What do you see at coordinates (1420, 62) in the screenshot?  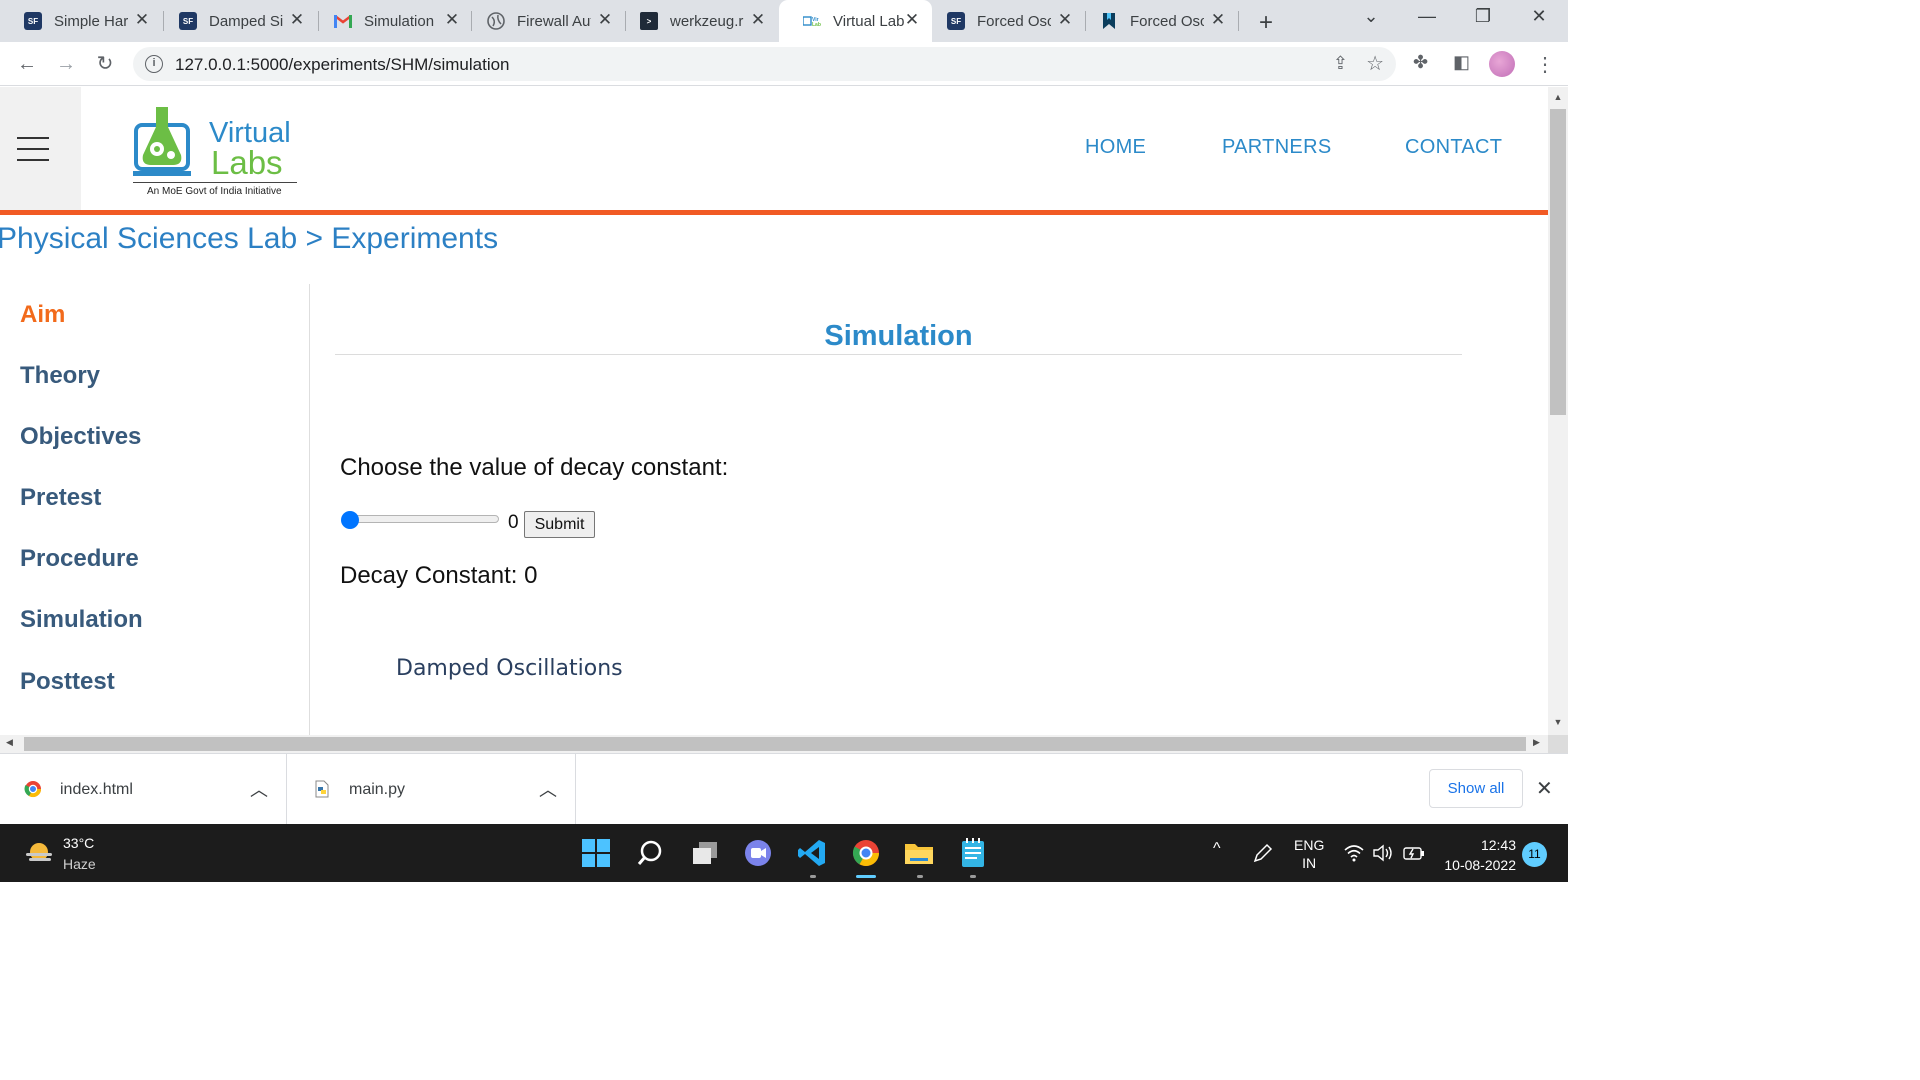 I see `extensions-icon: ✤` at bounding box center [1420, 62].